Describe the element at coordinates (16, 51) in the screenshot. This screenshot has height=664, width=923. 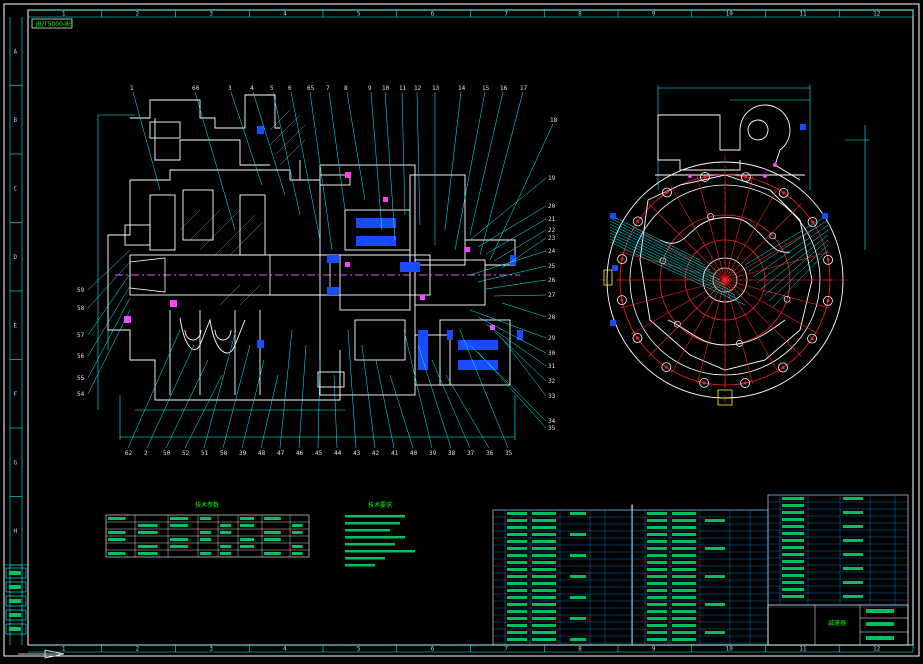
I see `left-ruler-label: A` at that location.